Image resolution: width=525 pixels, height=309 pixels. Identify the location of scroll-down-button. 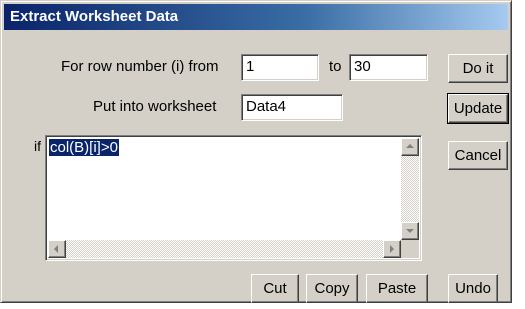
(410, 231).